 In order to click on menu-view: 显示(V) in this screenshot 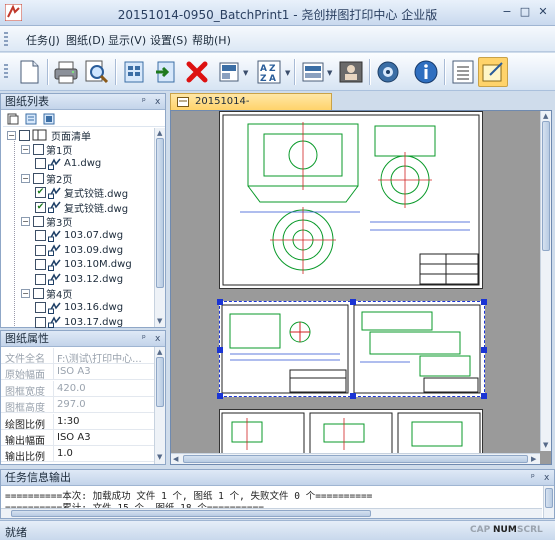, I will do `click(127, 40)`.